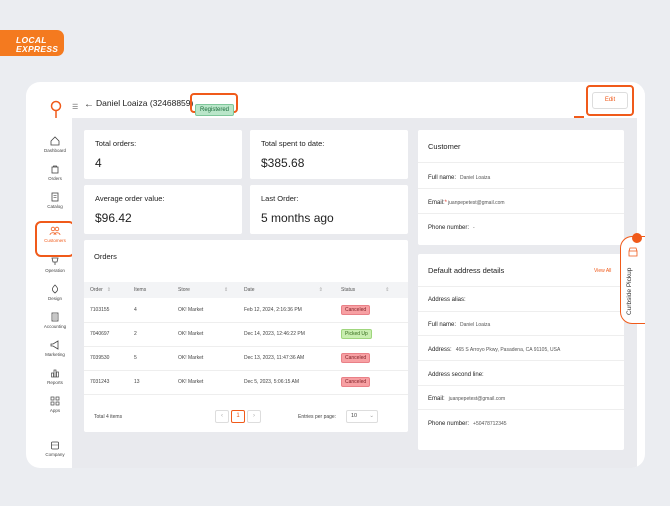  Describe the element at coordinates (55, 382) in the screenshot. I see `sidebar-label: Reports` at that location.